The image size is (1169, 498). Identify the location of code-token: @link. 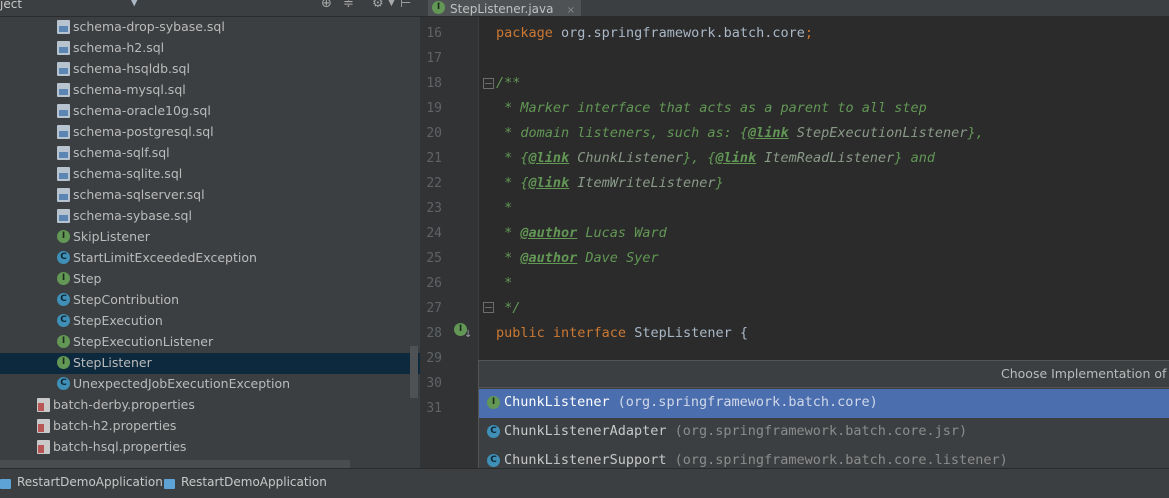
(768, 133).